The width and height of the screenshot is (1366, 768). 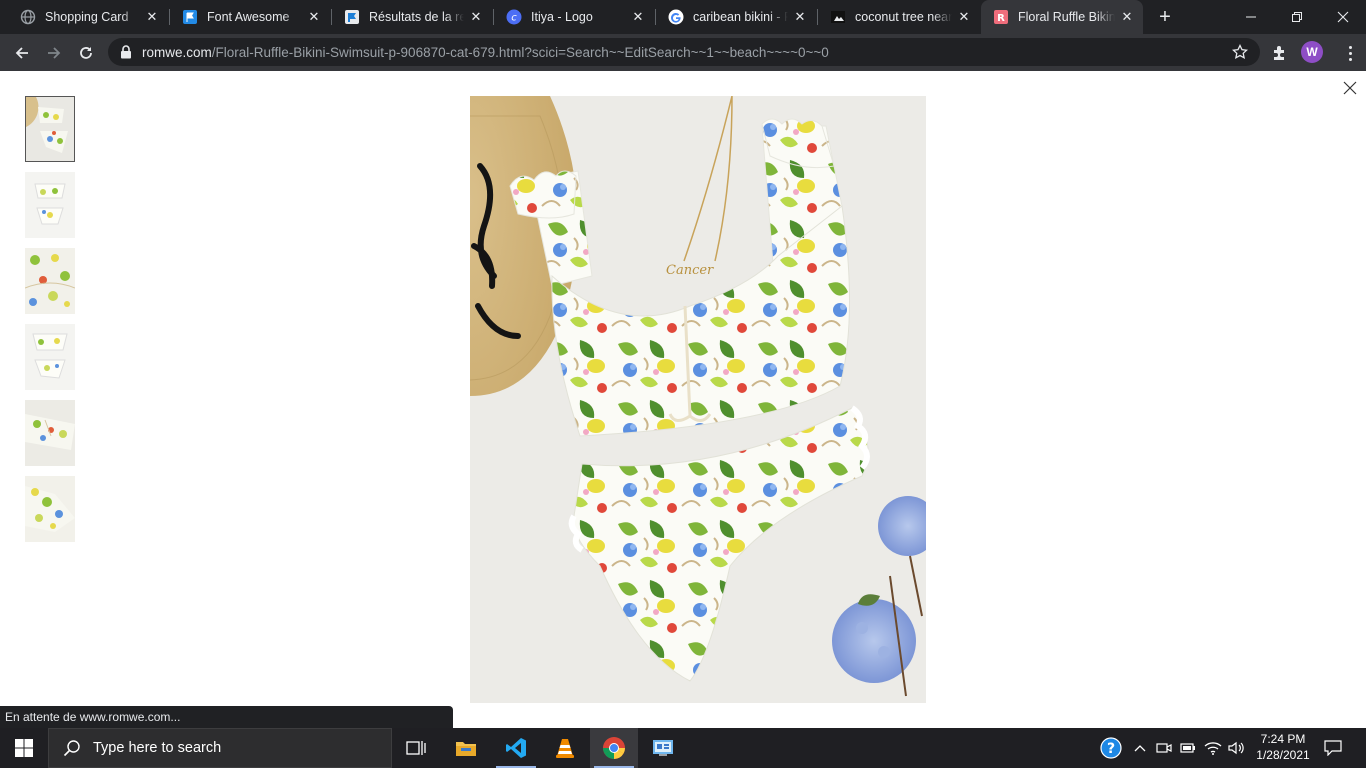 I want to click on tab-caribean-bikini: caribean bikini - Re ✕, so click(x=736, y=17).